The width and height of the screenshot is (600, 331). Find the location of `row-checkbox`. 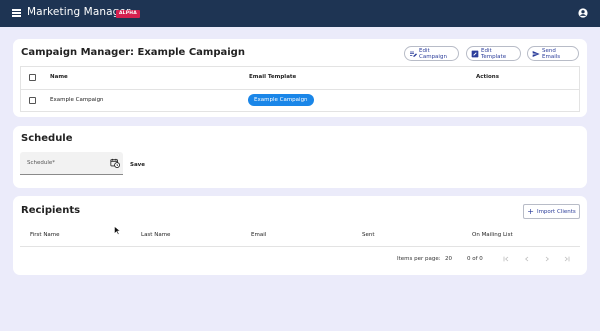

row-checkbox is located at coordinates (32, 100).